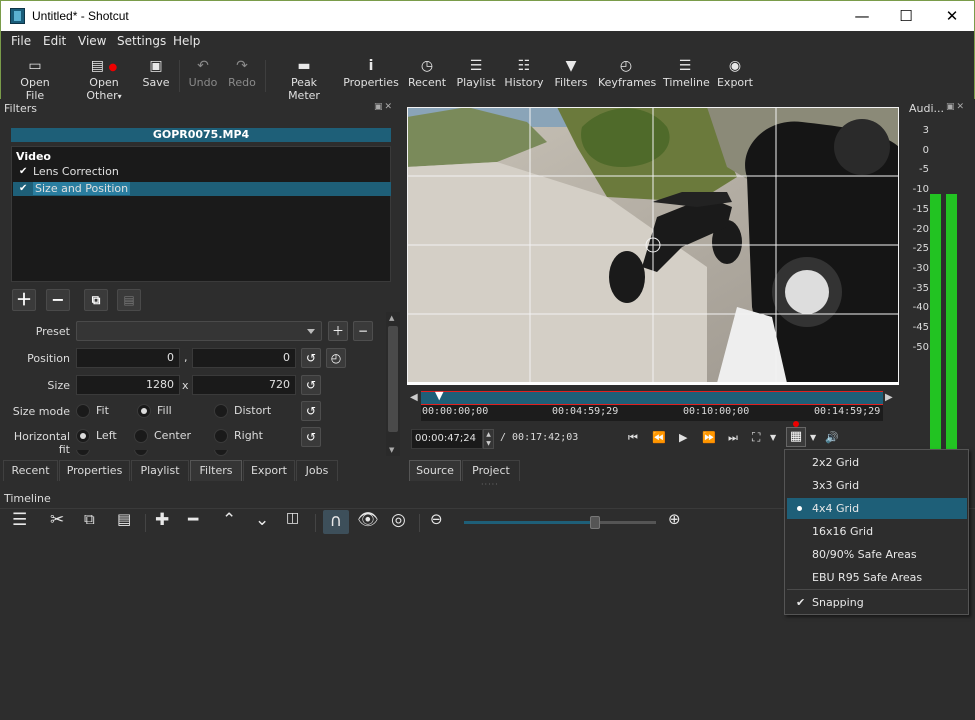  Describe the element at coordinates (796, 437) in the screenshot. I see `grid-button: ▦` at that location.